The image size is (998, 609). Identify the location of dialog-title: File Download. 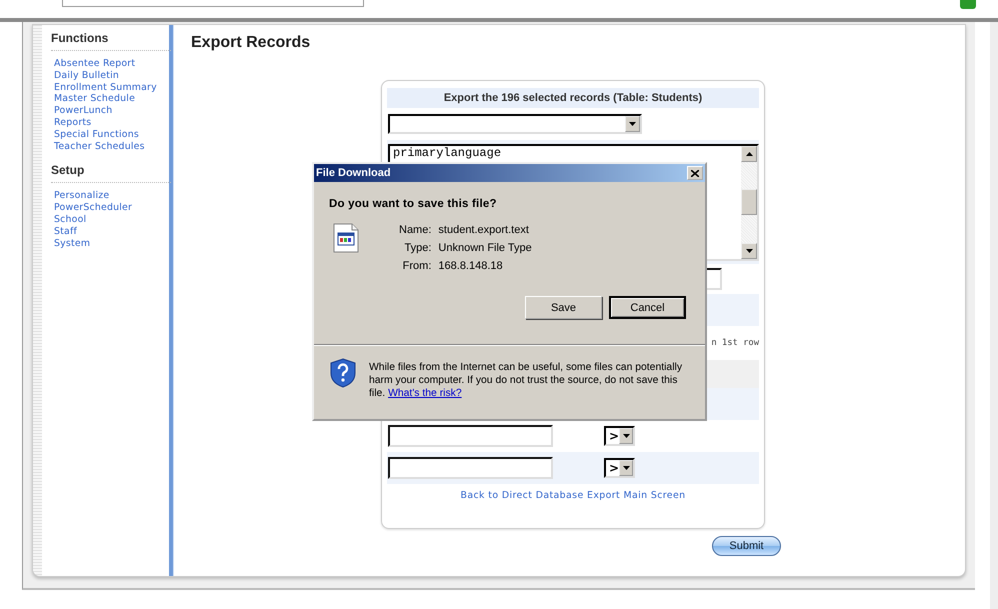
(353, 173).